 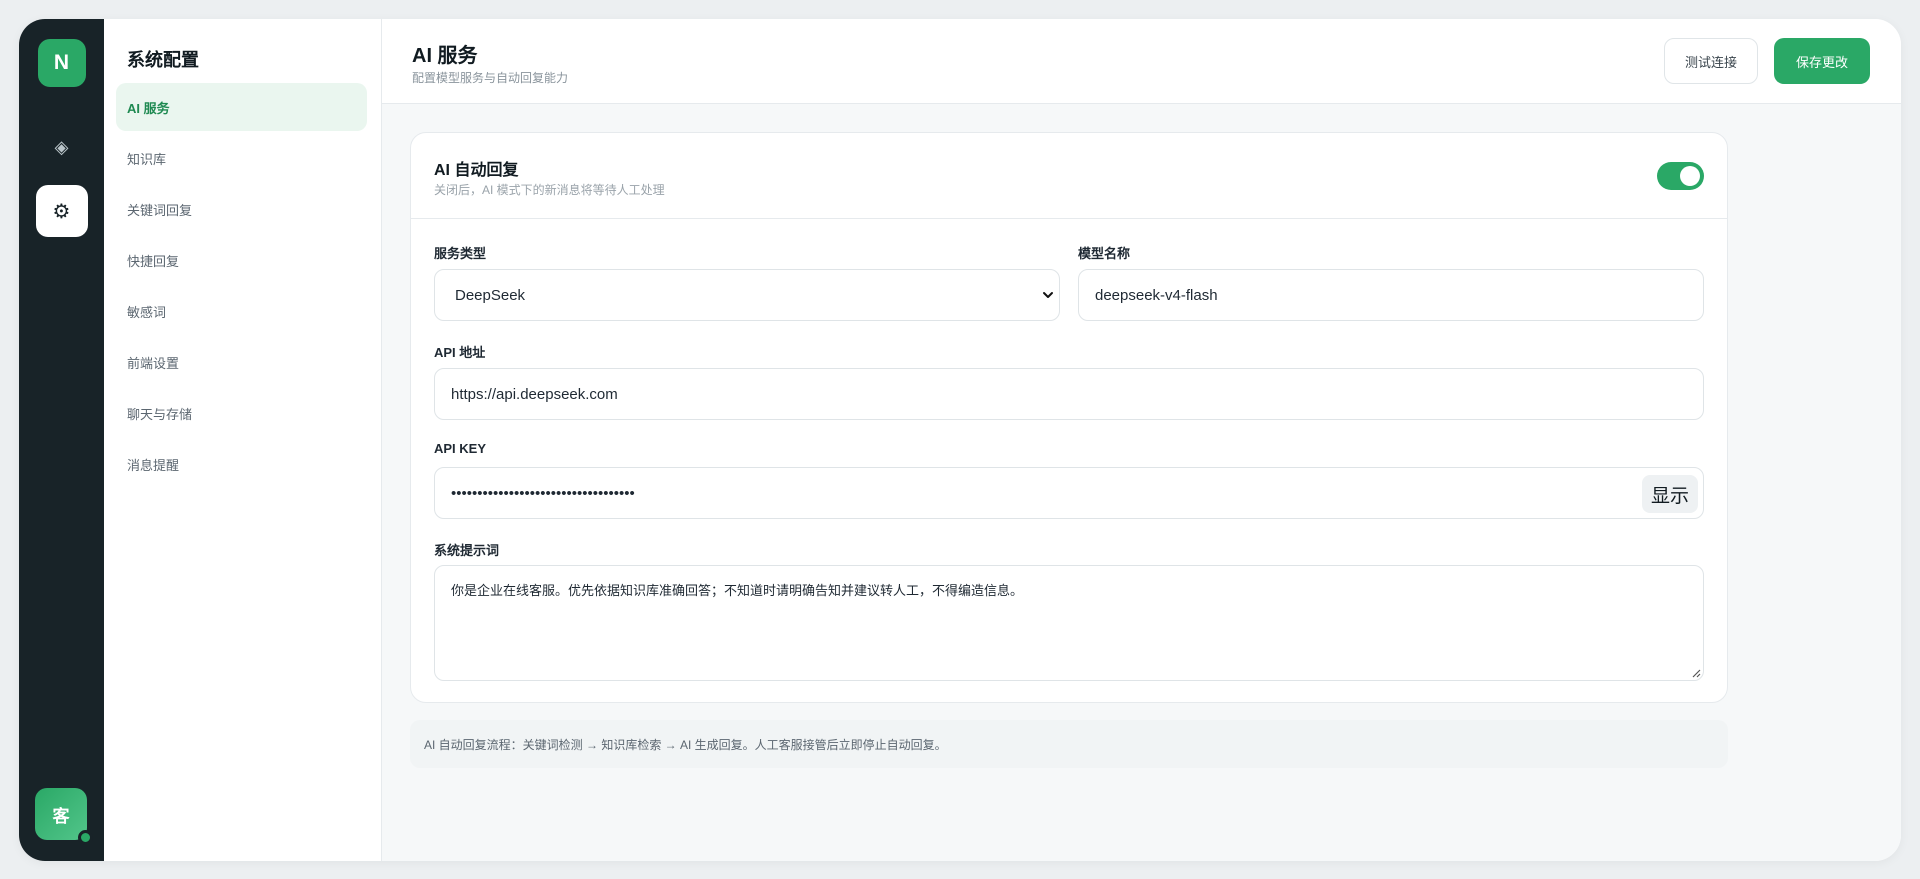 What do you see at coordinates (747, 295) in the screenshot?
I see `service-type-select: DeepSeek` at bounding box center [747, 295].